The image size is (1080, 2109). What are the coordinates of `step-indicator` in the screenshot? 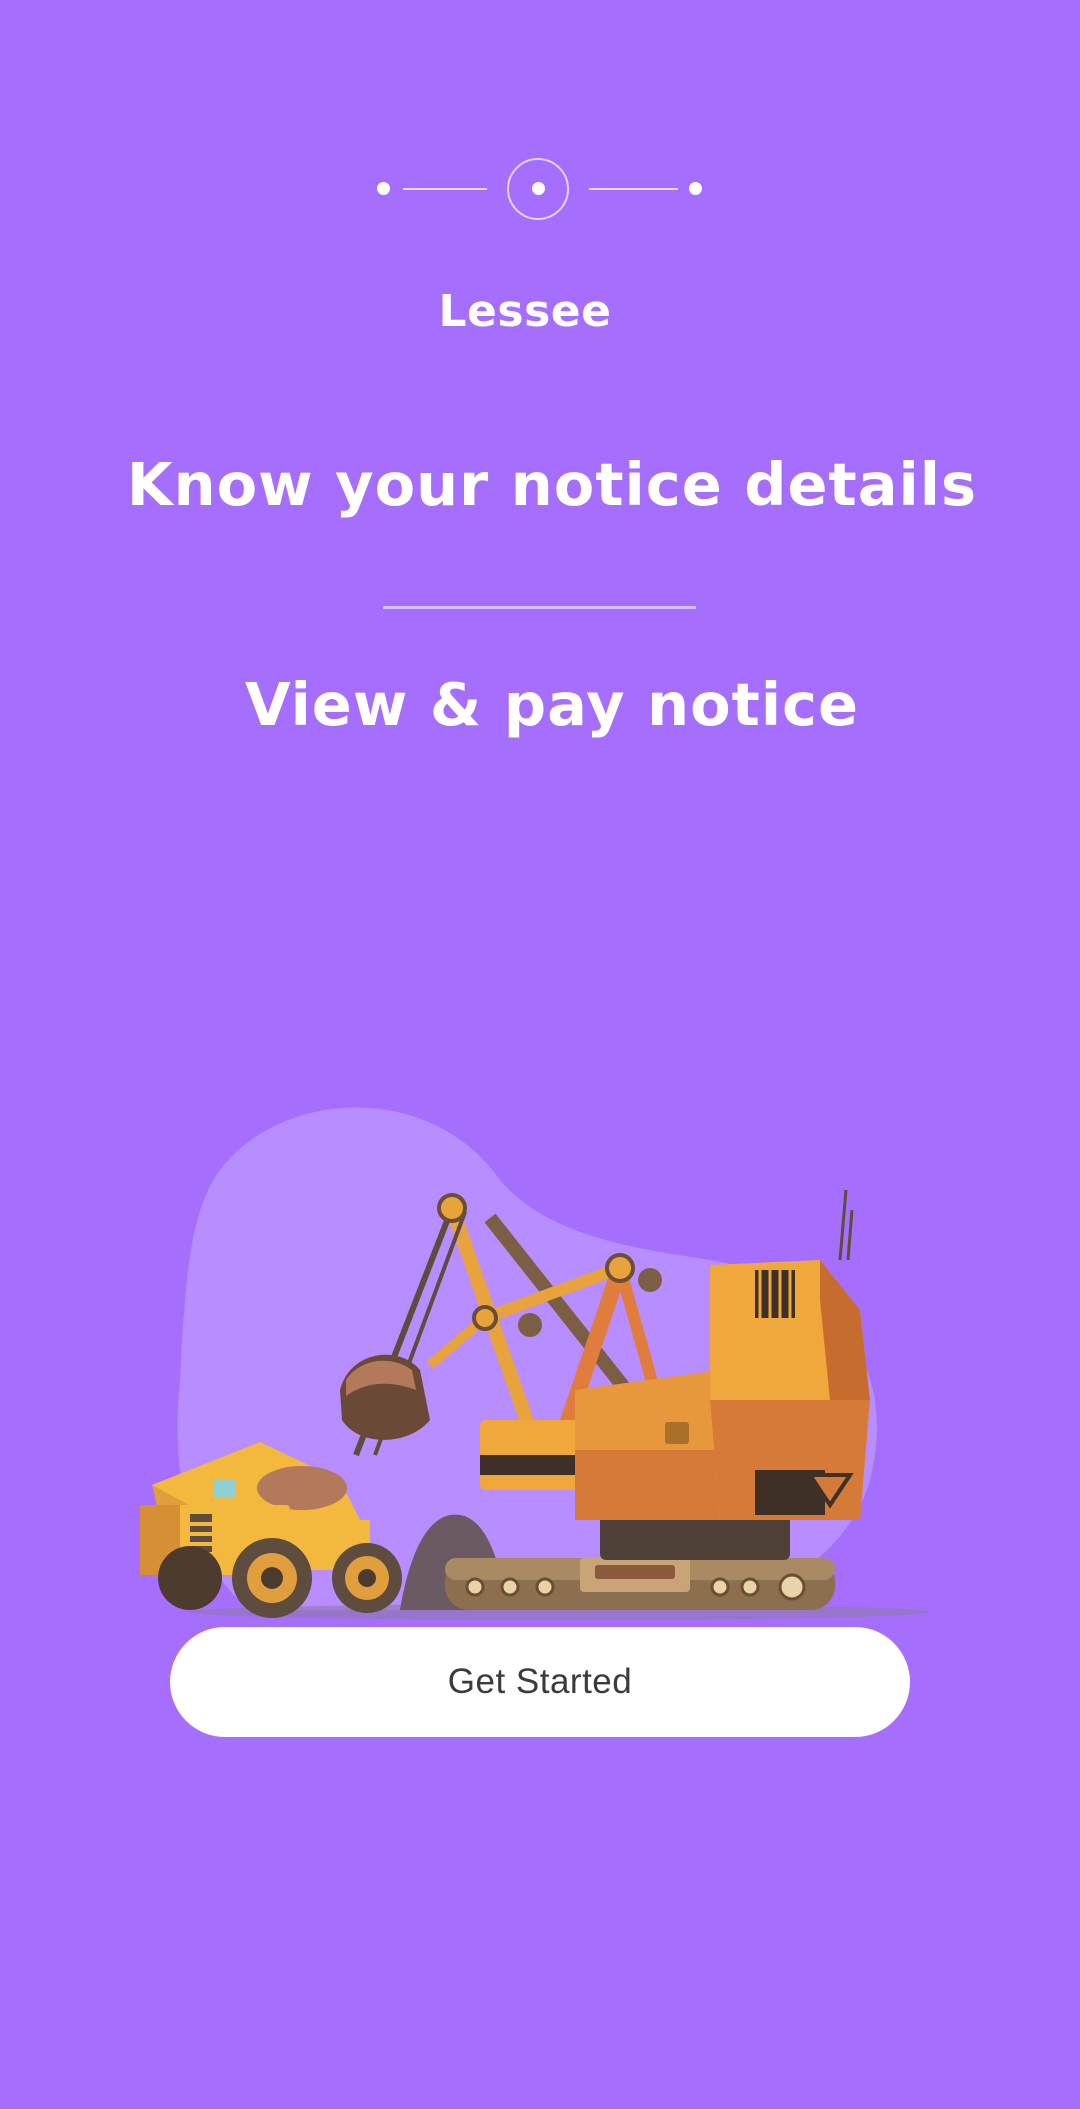 It's located at (540, 189).